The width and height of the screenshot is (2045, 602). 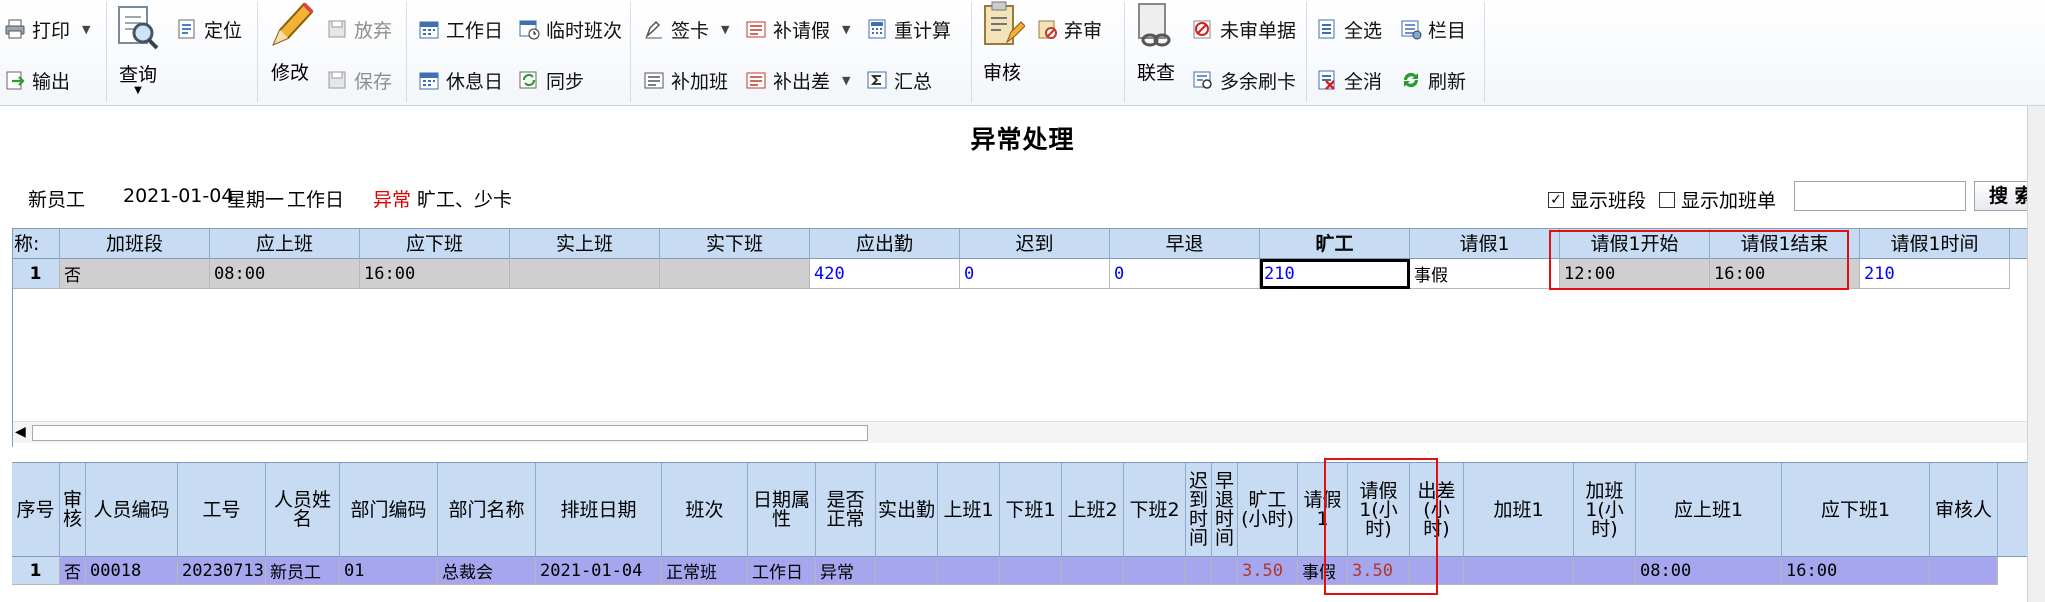 I want to click on table-cell: 420, so click(x=885, y=274).